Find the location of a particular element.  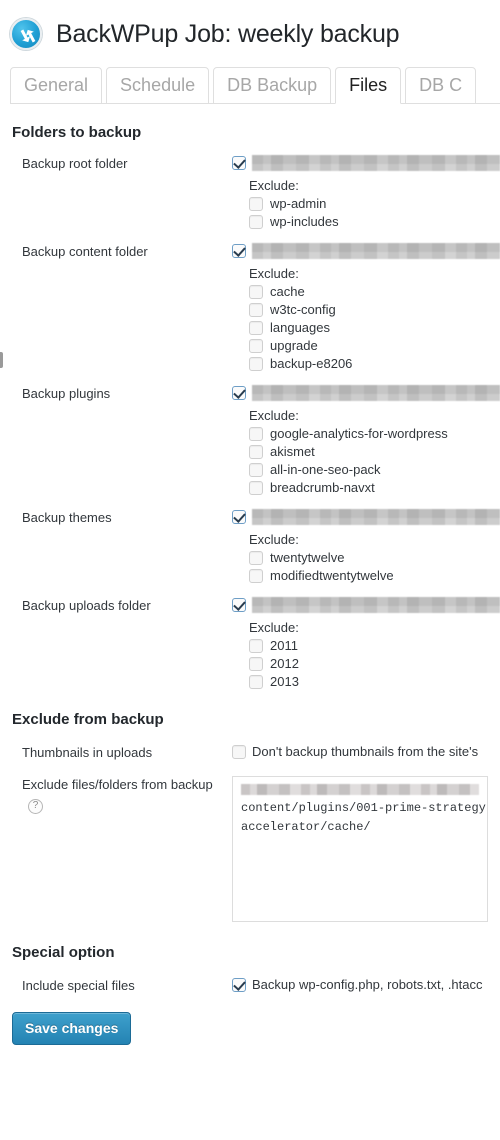

section-title-exclude-from-backup: Exclude from backup is located at coordinates (88, 719).